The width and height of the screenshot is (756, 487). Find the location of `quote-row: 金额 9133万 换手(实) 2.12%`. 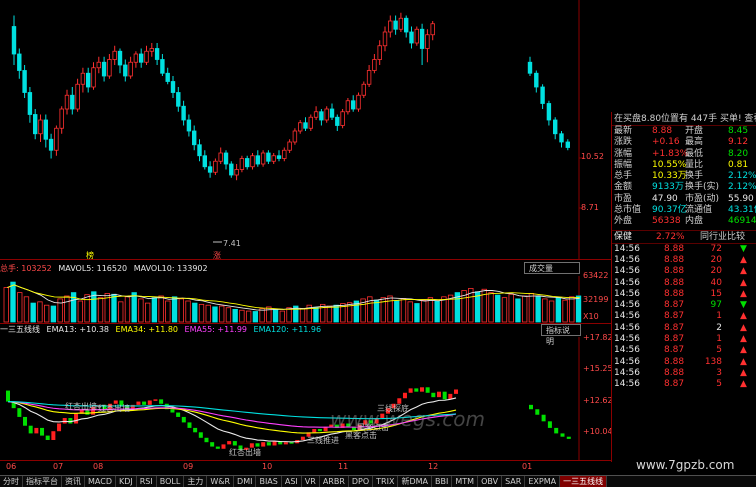

quote-row: 金额 9133万 换手(实) 2.12% is located at coordinates (684, 187).